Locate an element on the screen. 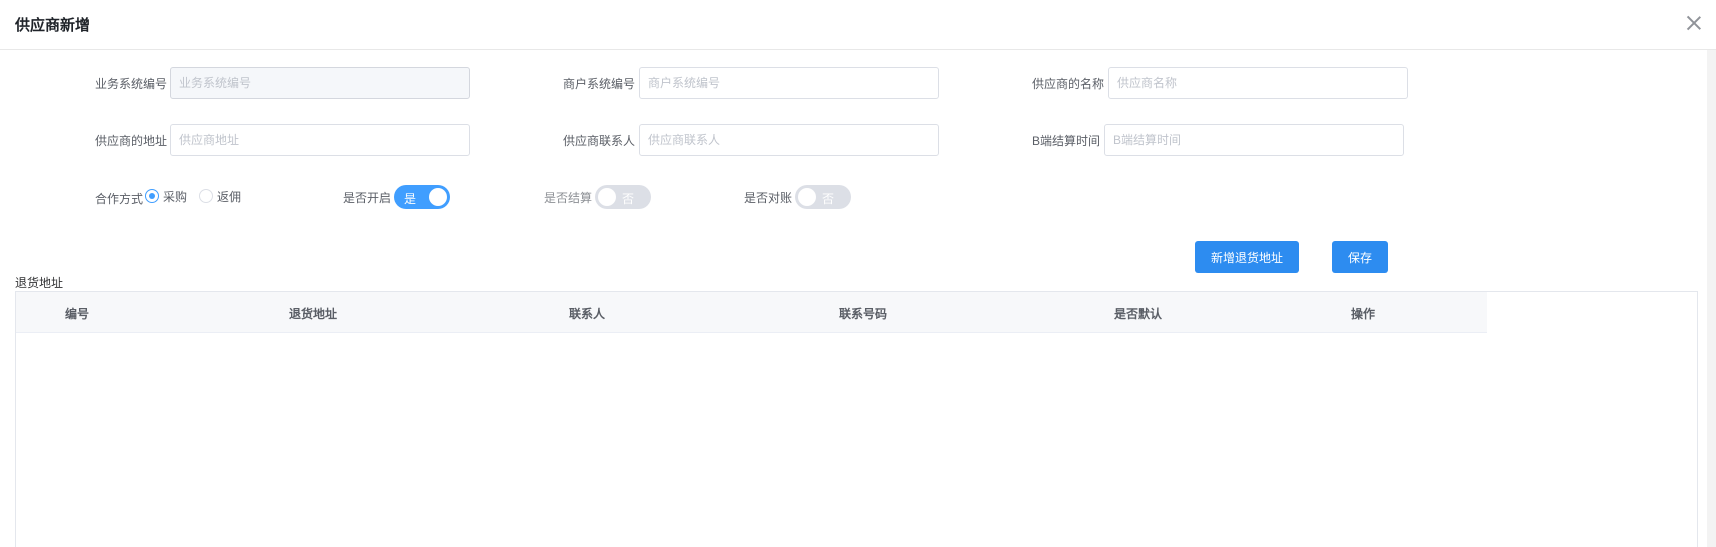 This screenshot has width=1716, height=547. is-settle-switch: 否 is located at coordinates (623, 197).